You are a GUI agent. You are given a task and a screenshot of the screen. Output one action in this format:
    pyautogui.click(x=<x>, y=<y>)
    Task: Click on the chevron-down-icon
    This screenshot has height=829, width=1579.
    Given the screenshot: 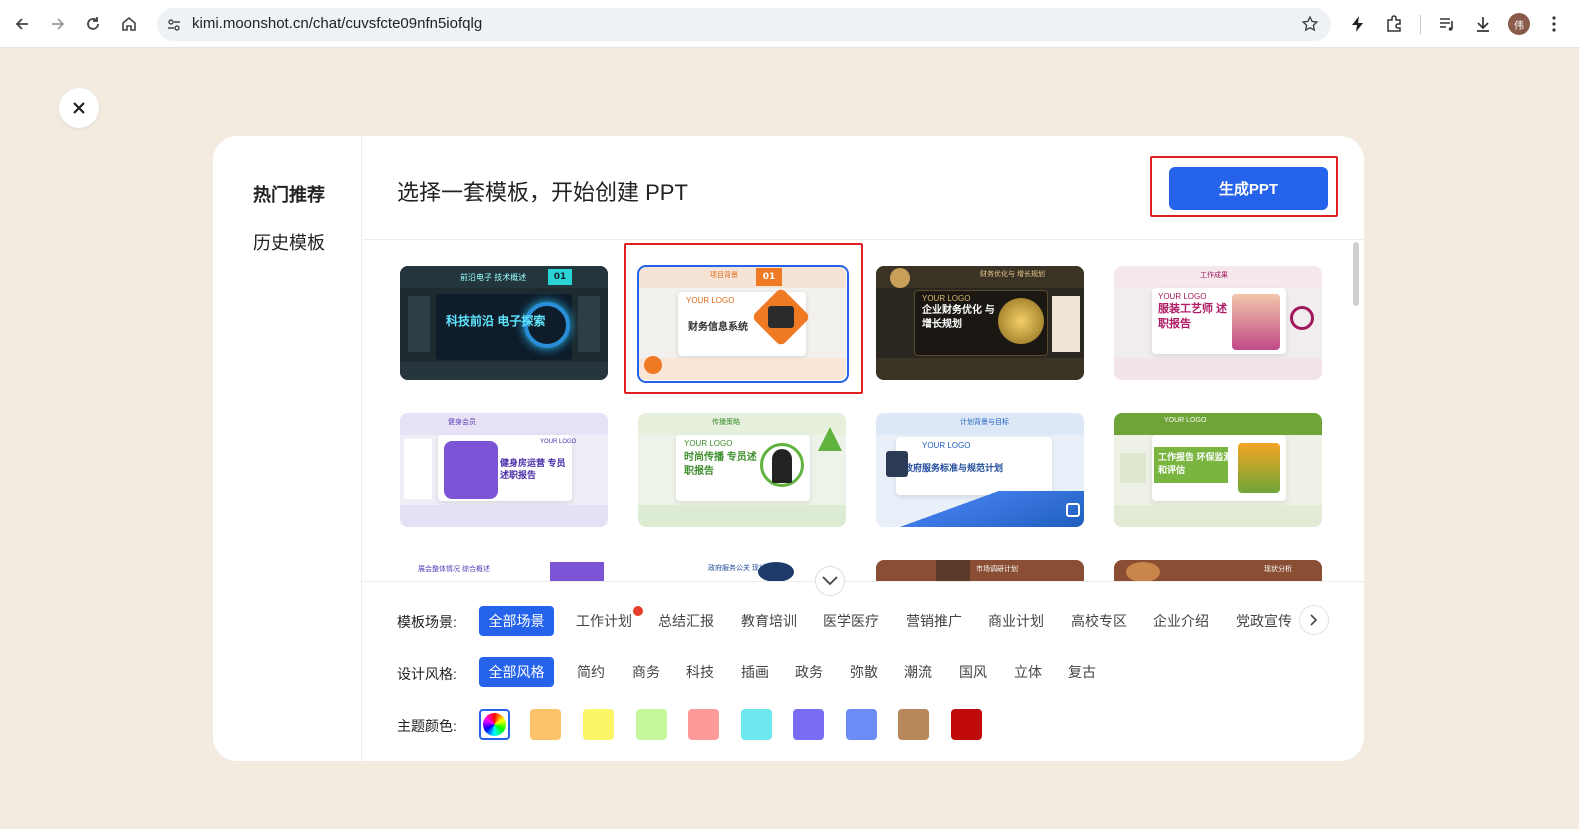 What is the action you would take?
    pyautogui.click(x=830, y=581)
    